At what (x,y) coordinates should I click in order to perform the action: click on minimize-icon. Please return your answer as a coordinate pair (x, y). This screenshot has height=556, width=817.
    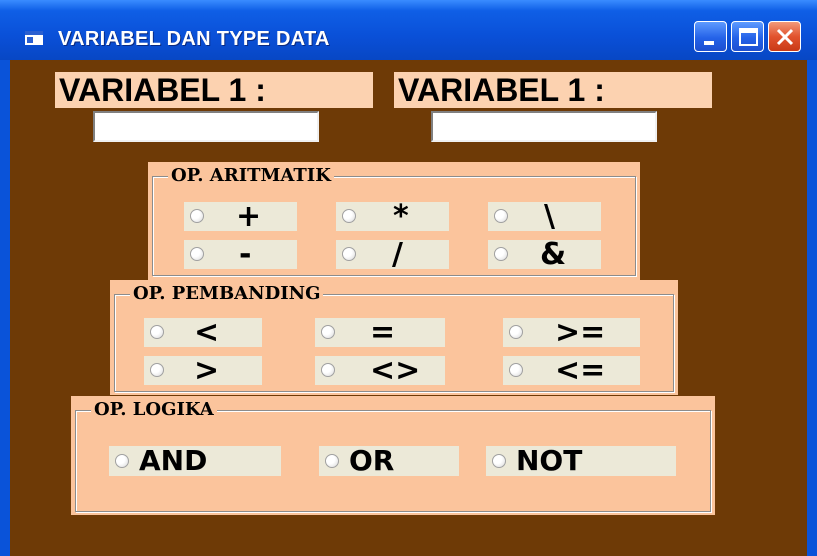
    Looking at the image, I should click on (709, 43).